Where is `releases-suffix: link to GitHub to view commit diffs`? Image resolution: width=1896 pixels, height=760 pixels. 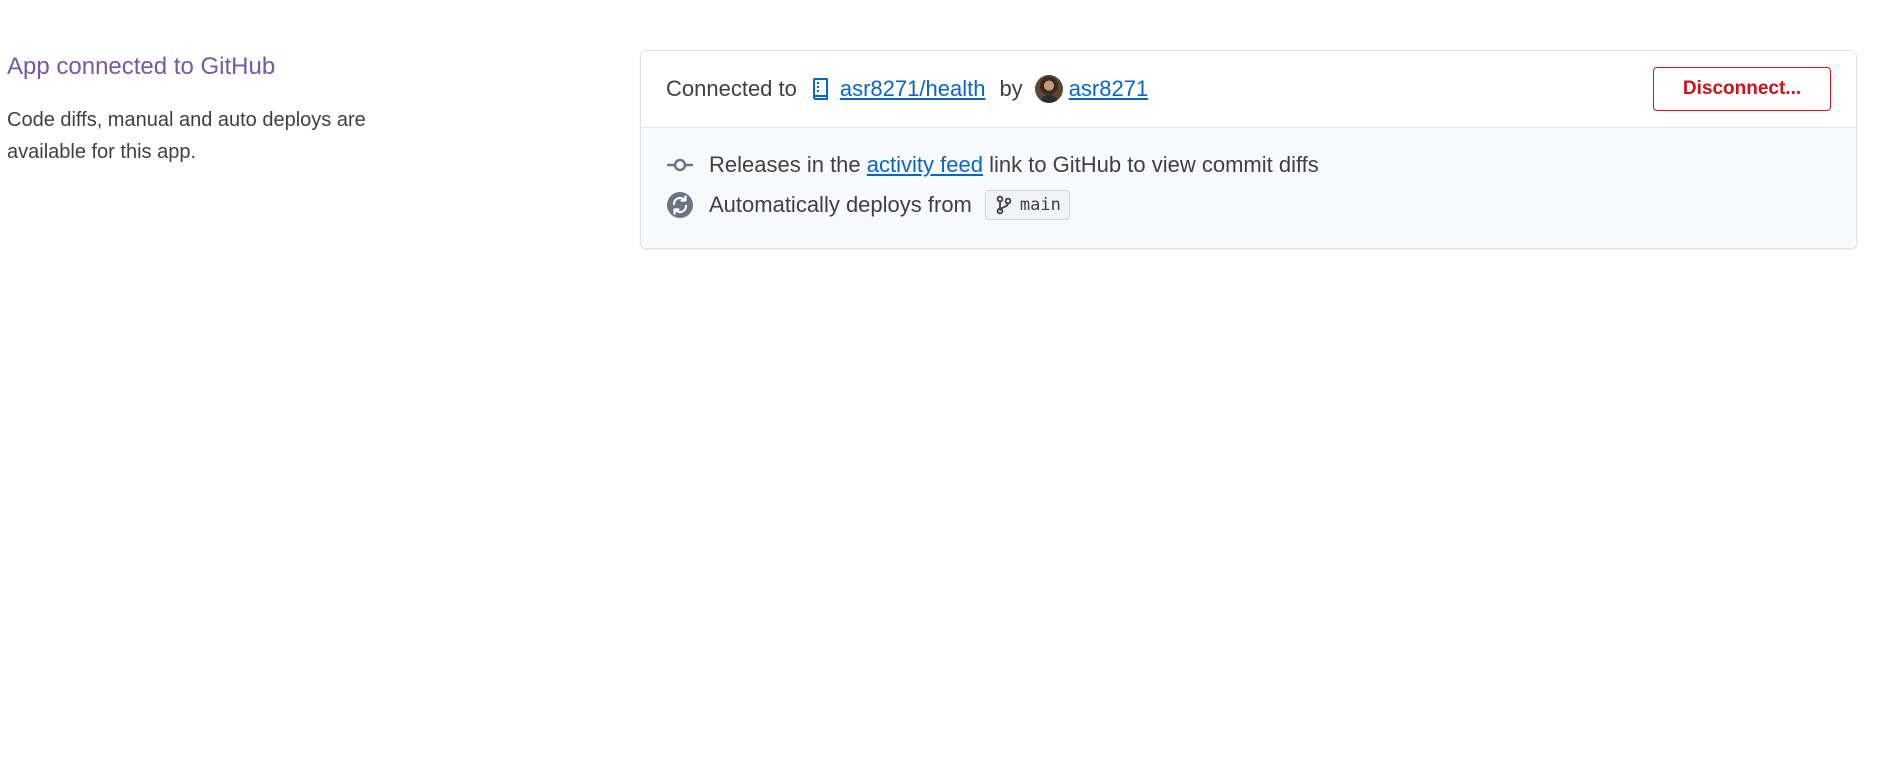 releases-suffix: link to GitHub to view commit diffs is located at coordinates (1154, 164).